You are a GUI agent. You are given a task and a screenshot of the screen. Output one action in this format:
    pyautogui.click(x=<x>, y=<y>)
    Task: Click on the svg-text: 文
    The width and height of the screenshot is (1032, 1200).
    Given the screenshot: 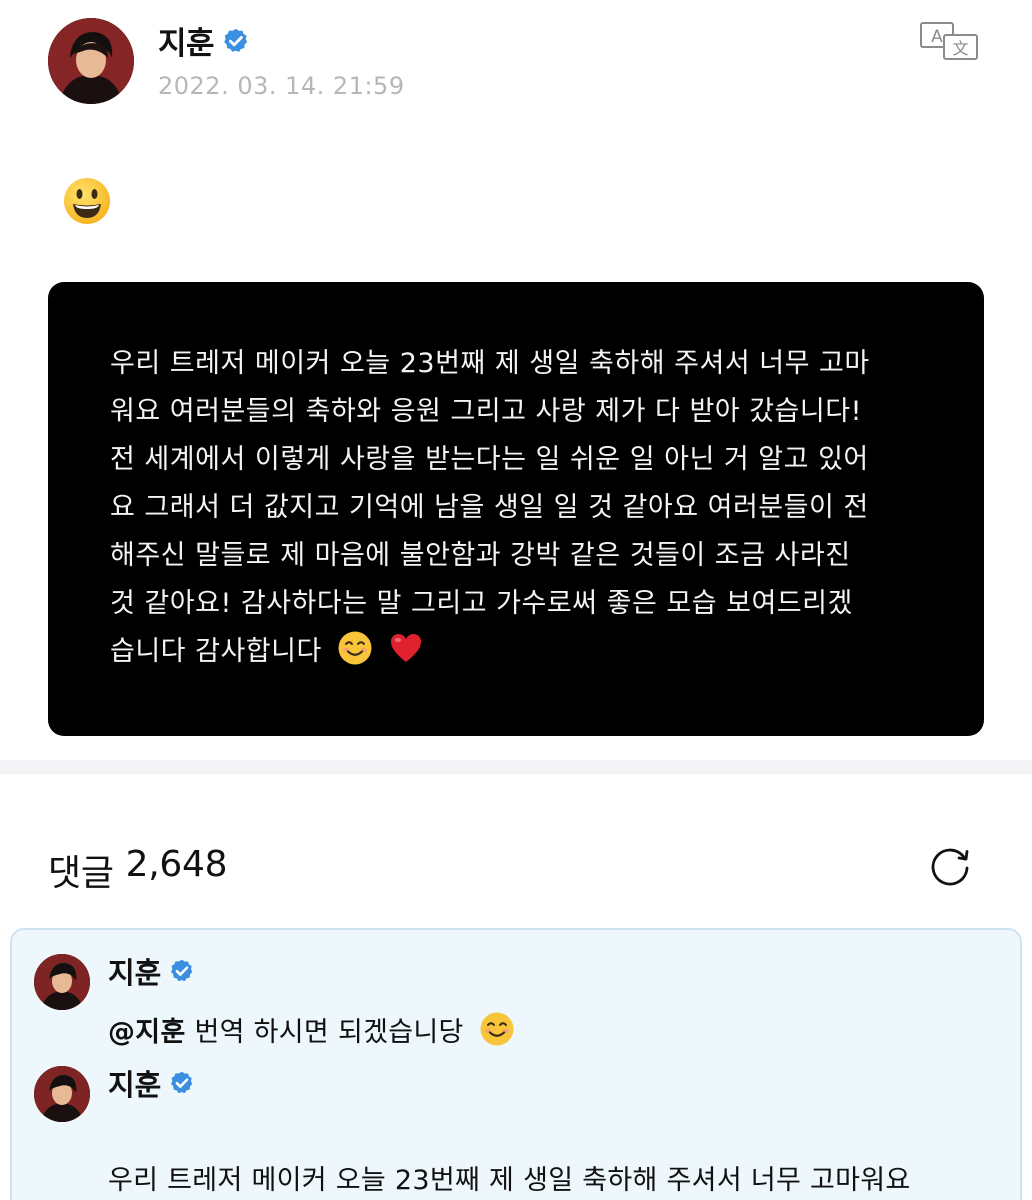 What is the action you would take?
    pyautogui.click(x=960, y=48)
    